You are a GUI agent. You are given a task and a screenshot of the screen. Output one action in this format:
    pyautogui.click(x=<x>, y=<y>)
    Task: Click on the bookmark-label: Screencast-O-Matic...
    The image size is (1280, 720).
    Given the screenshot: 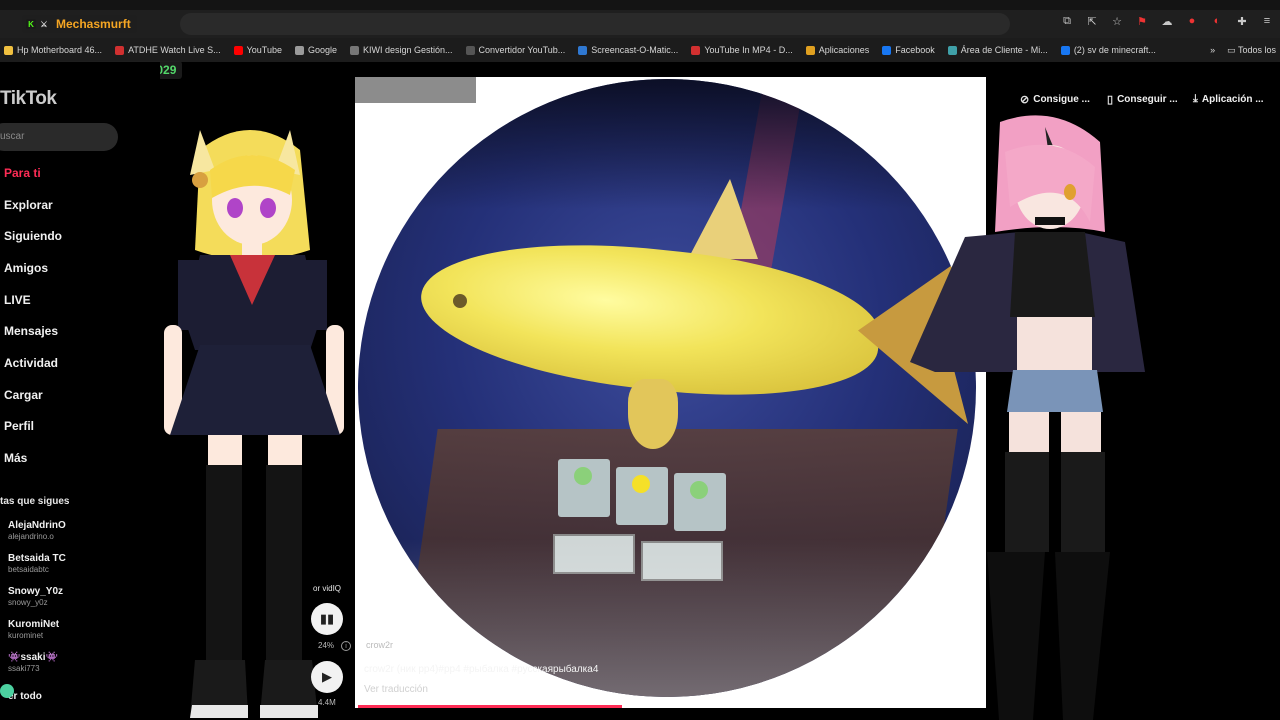 What is the action you would take?
    pyautogui.click(x=635, y=50)
    